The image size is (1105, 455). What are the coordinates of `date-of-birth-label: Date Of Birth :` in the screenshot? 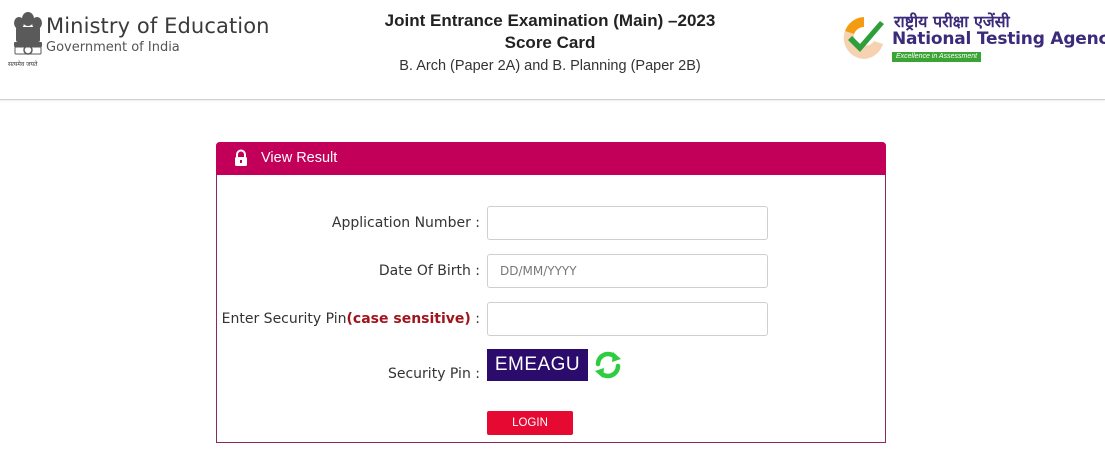 It's located at (429, 271).